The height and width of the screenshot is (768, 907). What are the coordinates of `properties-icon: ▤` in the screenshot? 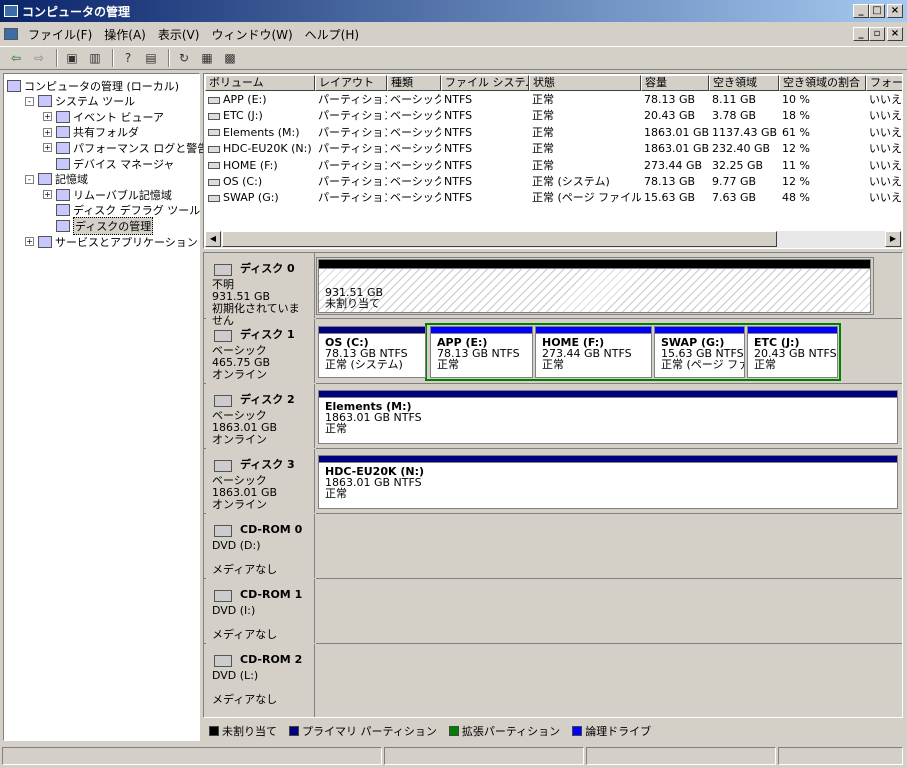 It's located at (151, 58).